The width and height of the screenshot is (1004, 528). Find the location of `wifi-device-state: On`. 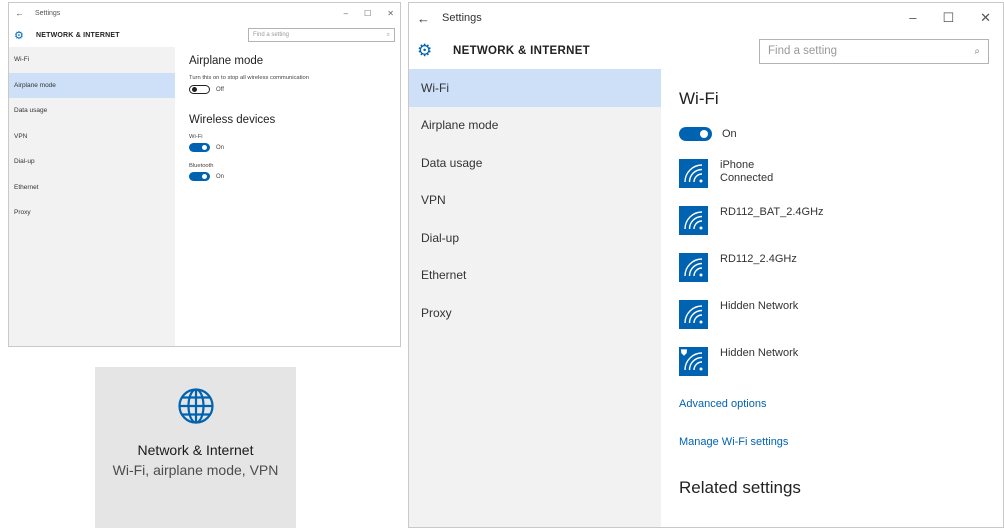

wifi-device-state: On is located at coordinates (220, 147).